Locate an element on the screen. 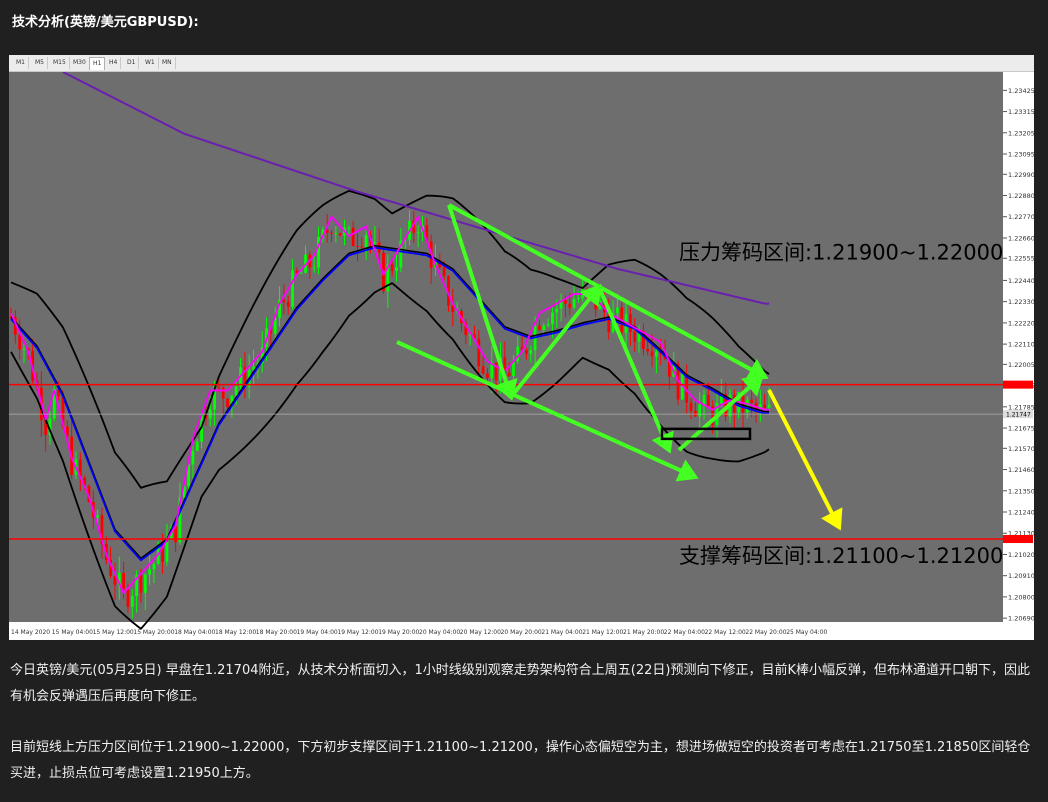 The image size is (1048, 802). x-tick-label: 15 May 20:00 is located at coordinates (153, 632).